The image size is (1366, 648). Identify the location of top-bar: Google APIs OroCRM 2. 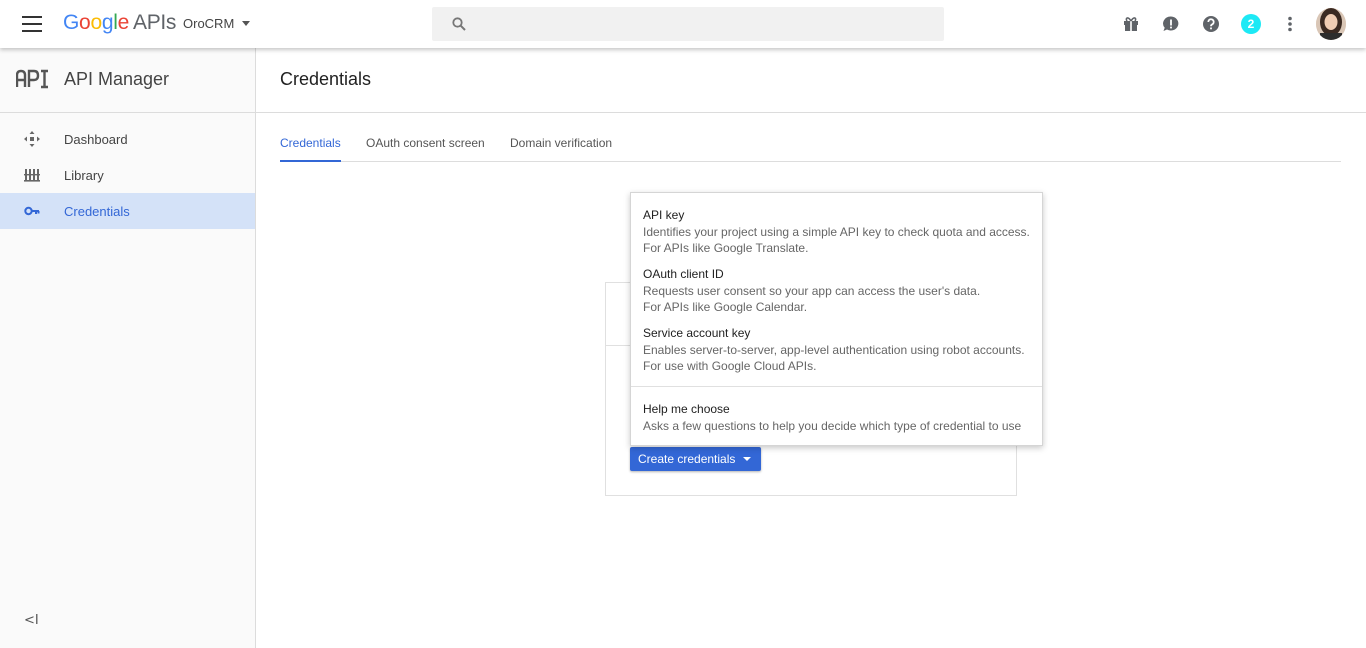
(683, 24).